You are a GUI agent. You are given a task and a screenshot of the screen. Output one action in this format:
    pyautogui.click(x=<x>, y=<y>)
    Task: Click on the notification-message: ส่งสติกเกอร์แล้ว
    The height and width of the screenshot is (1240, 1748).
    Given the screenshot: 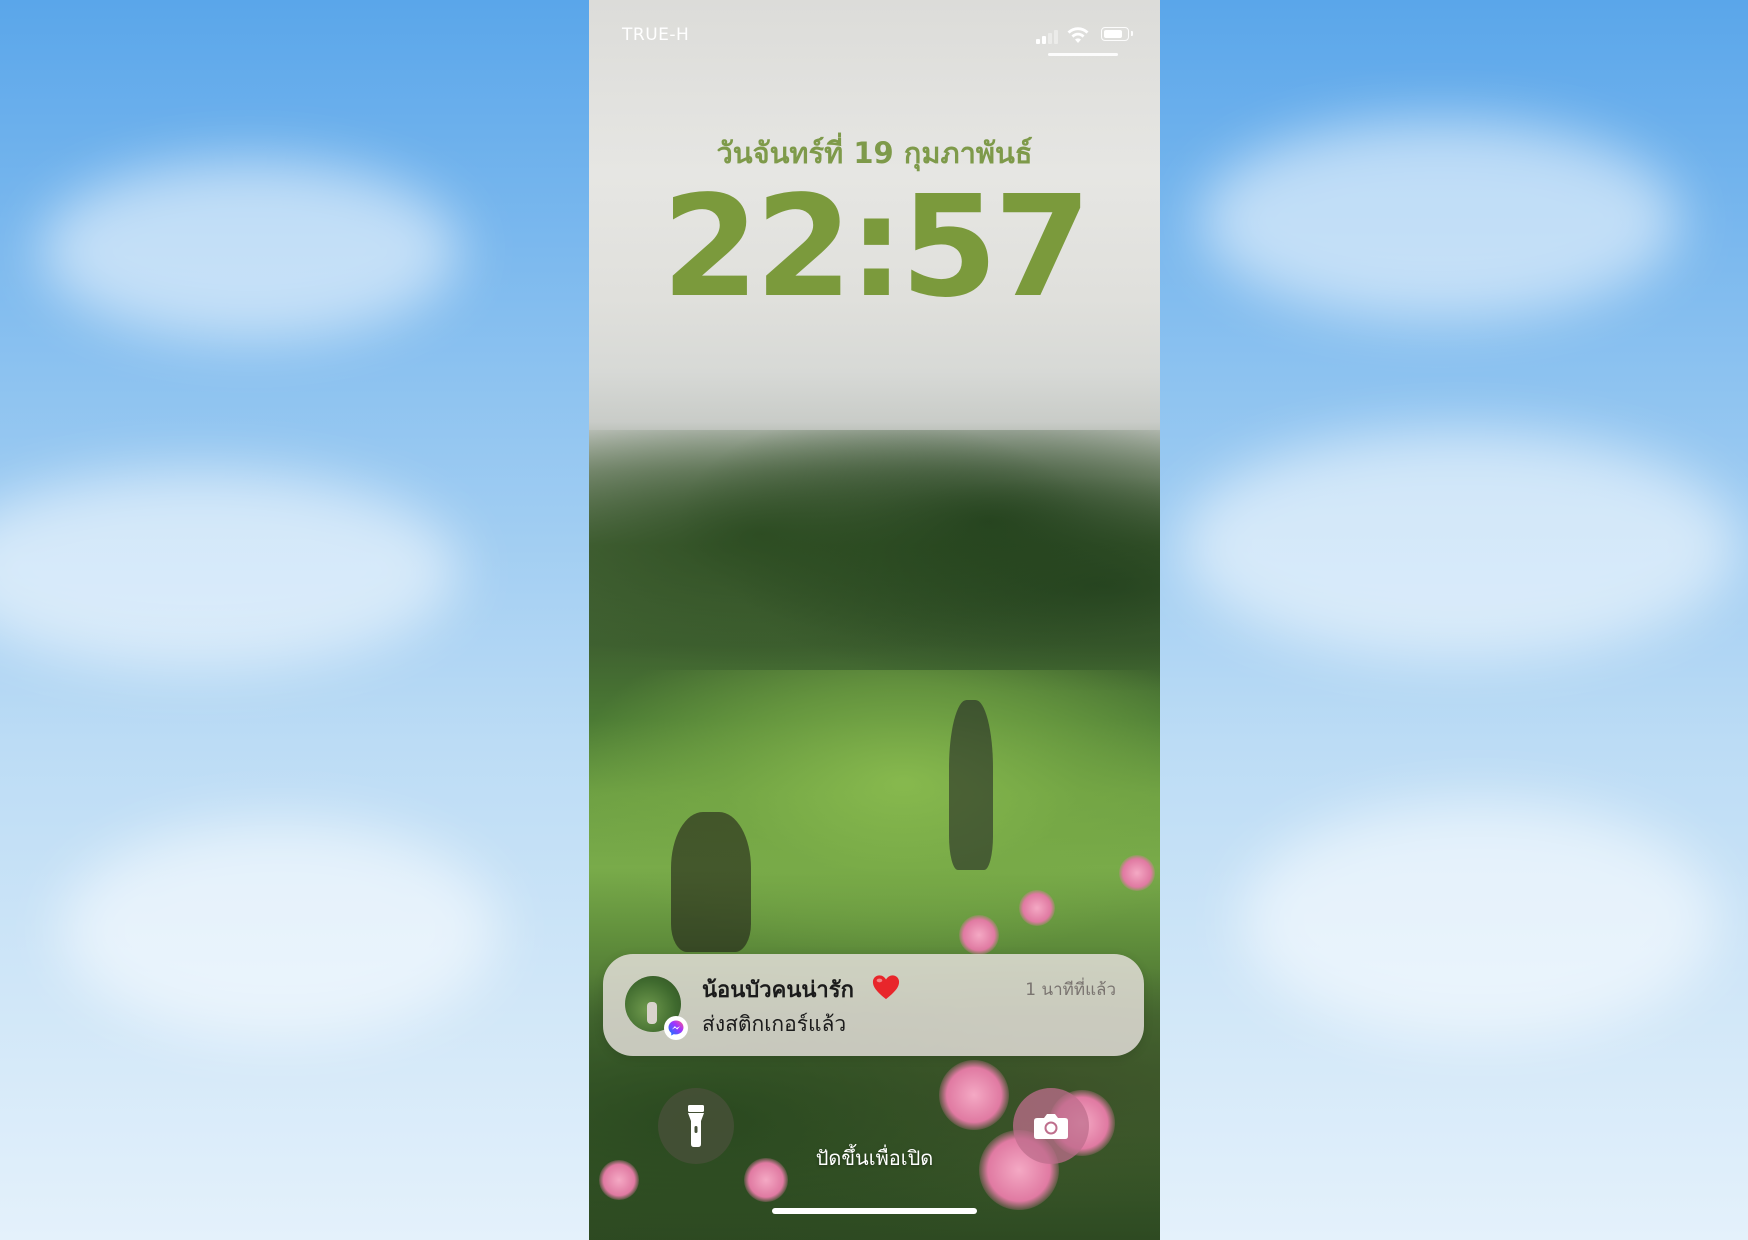 What is the action you would take?
    pyautogui.click(x=774, y=1024)
    